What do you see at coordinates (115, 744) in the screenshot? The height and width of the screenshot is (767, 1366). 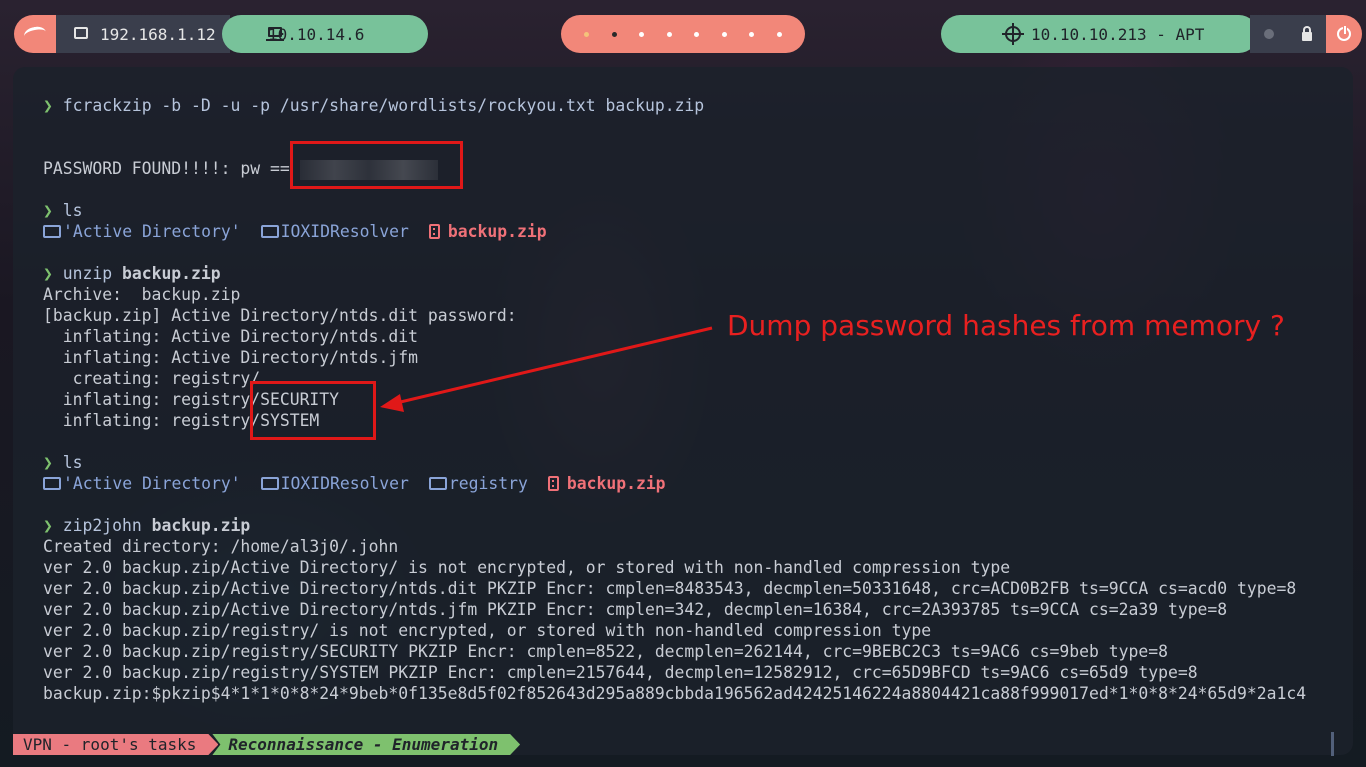 I see `session-label: VPN - root's tasks` at bounding box center [115, 744].